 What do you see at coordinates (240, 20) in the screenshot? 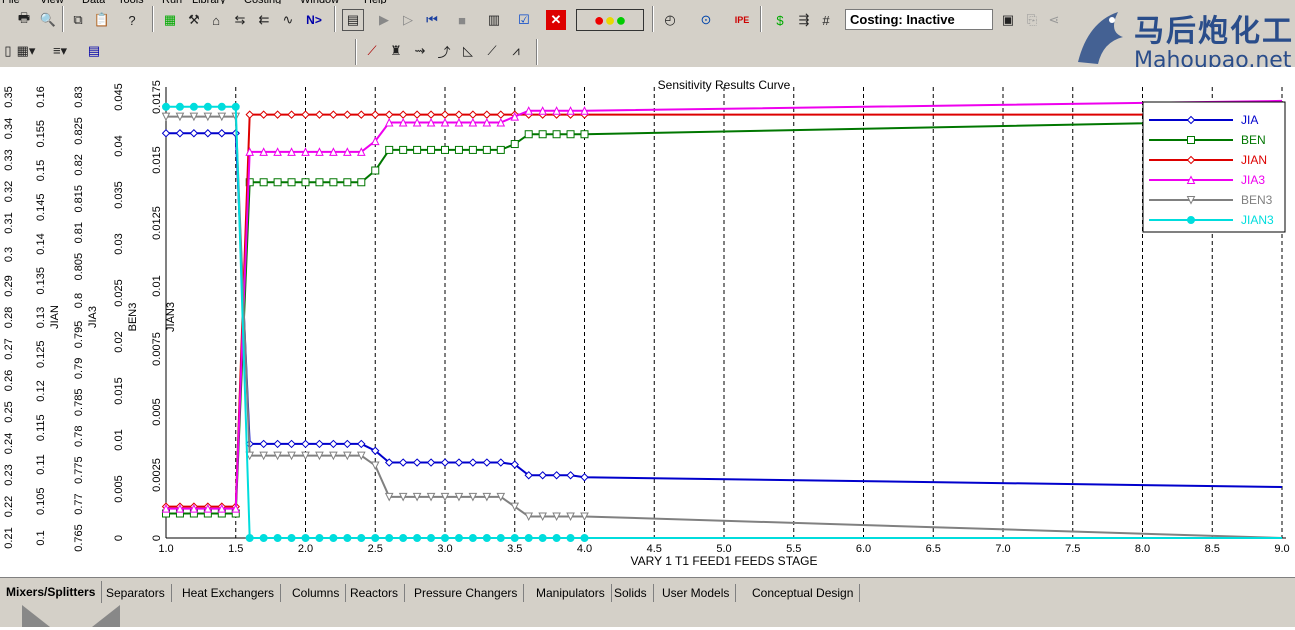
I see `streams-icon: ⇆` at bounding box center [240, 20].